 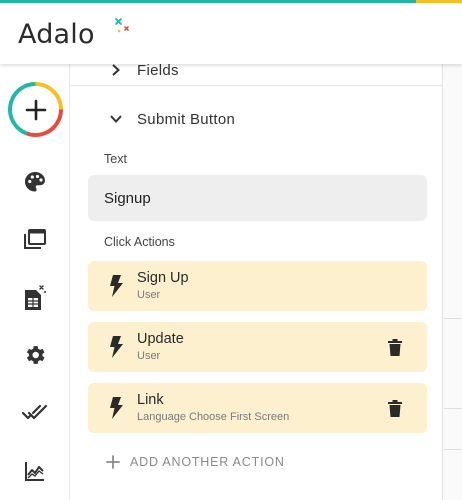 I want to click on chevron-right-icon, so click(x=116, y=70).